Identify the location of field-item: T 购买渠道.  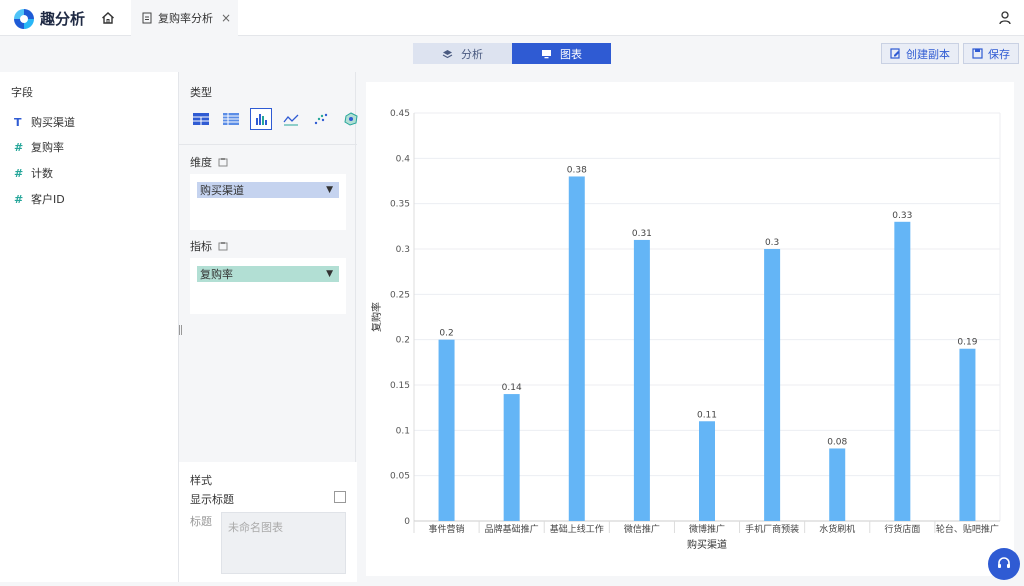
(44, 122).